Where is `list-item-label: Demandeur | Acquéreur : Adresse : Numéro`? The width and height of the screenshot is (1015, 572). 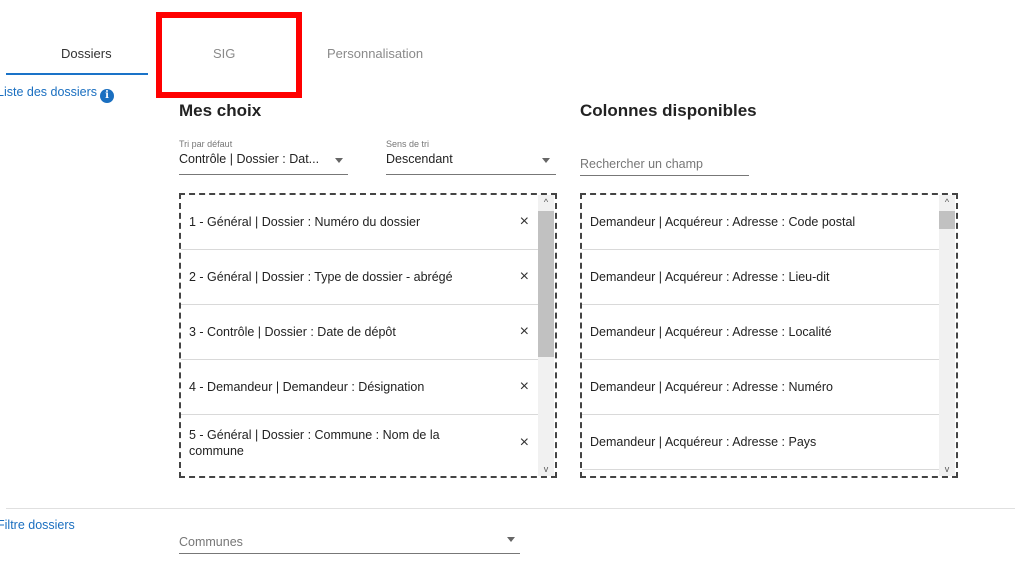 list-item-label: Demandeur | Acquéreur : Adresse : Numéro is located at coordinates (711, 387).